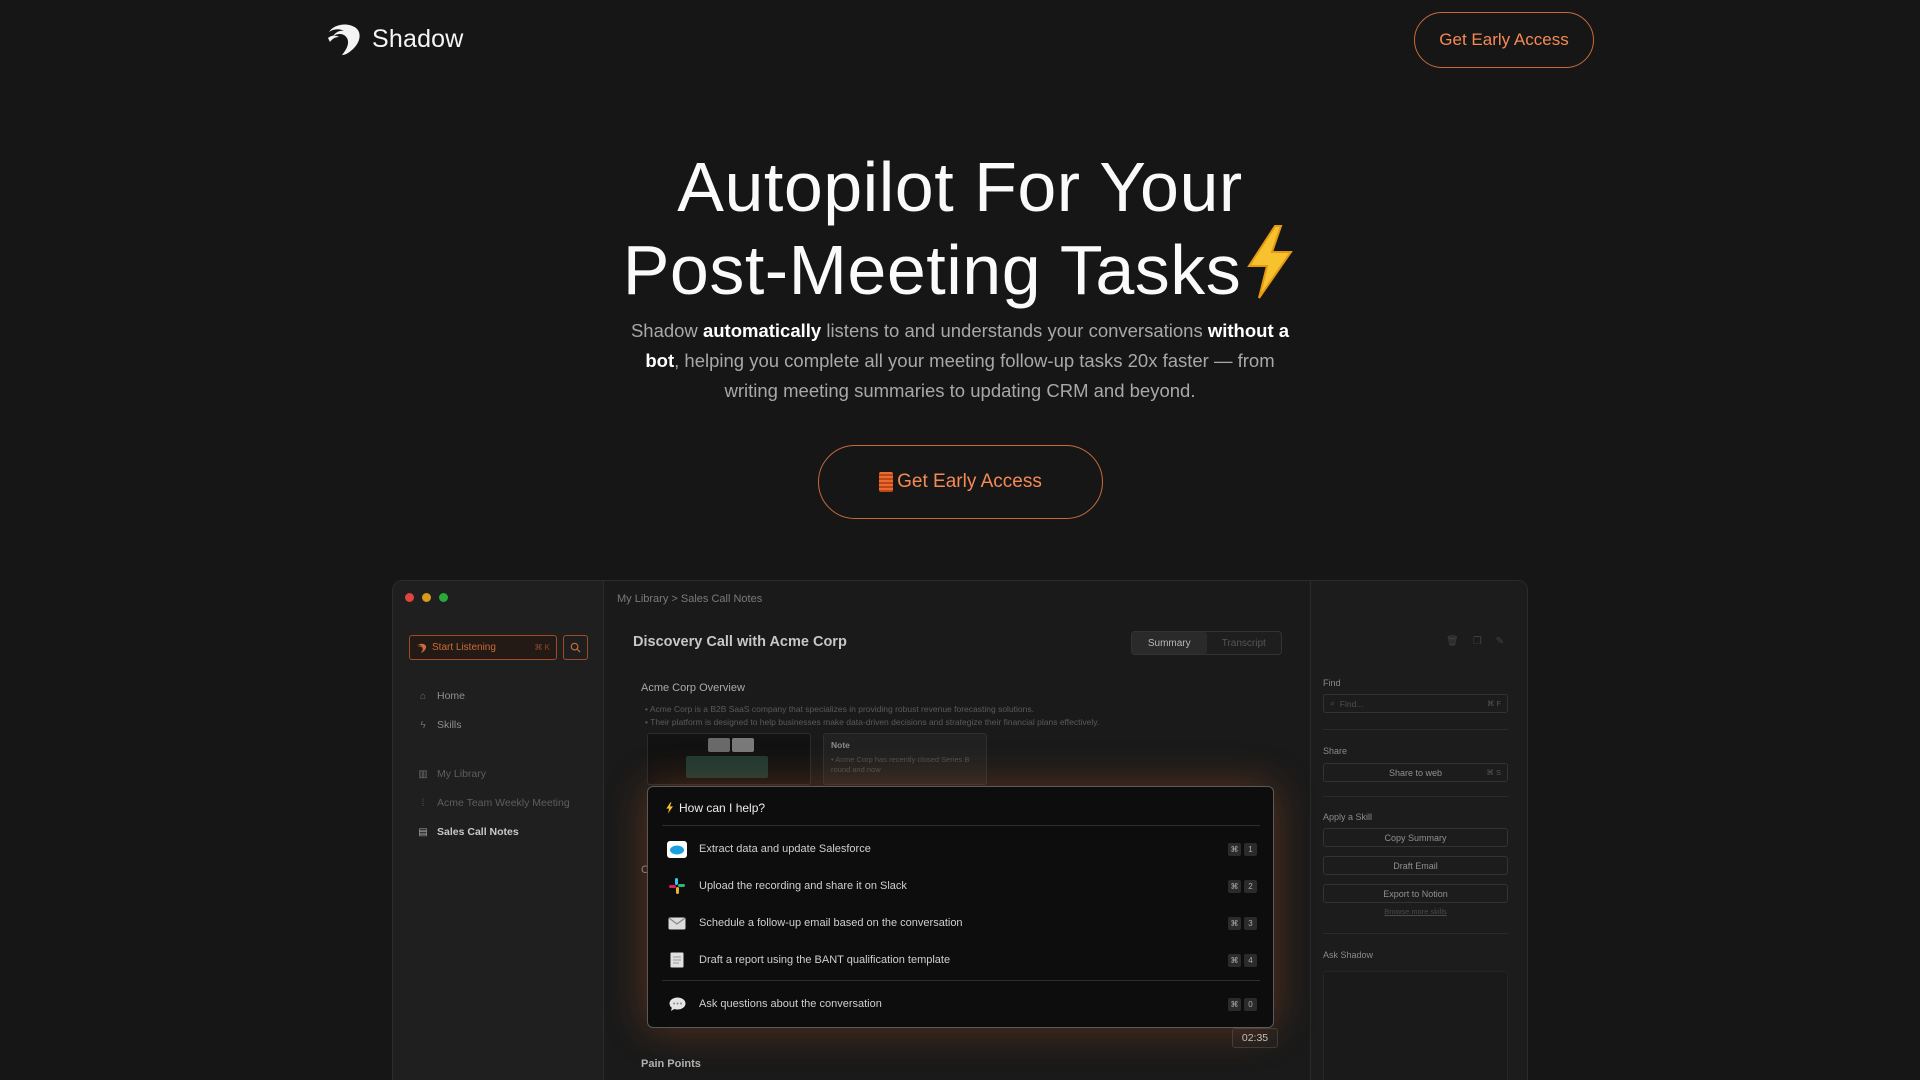 The height and width of the screenshot is (1080, 1920). I want to click on notes-icon: ▤, so click(423, 832).